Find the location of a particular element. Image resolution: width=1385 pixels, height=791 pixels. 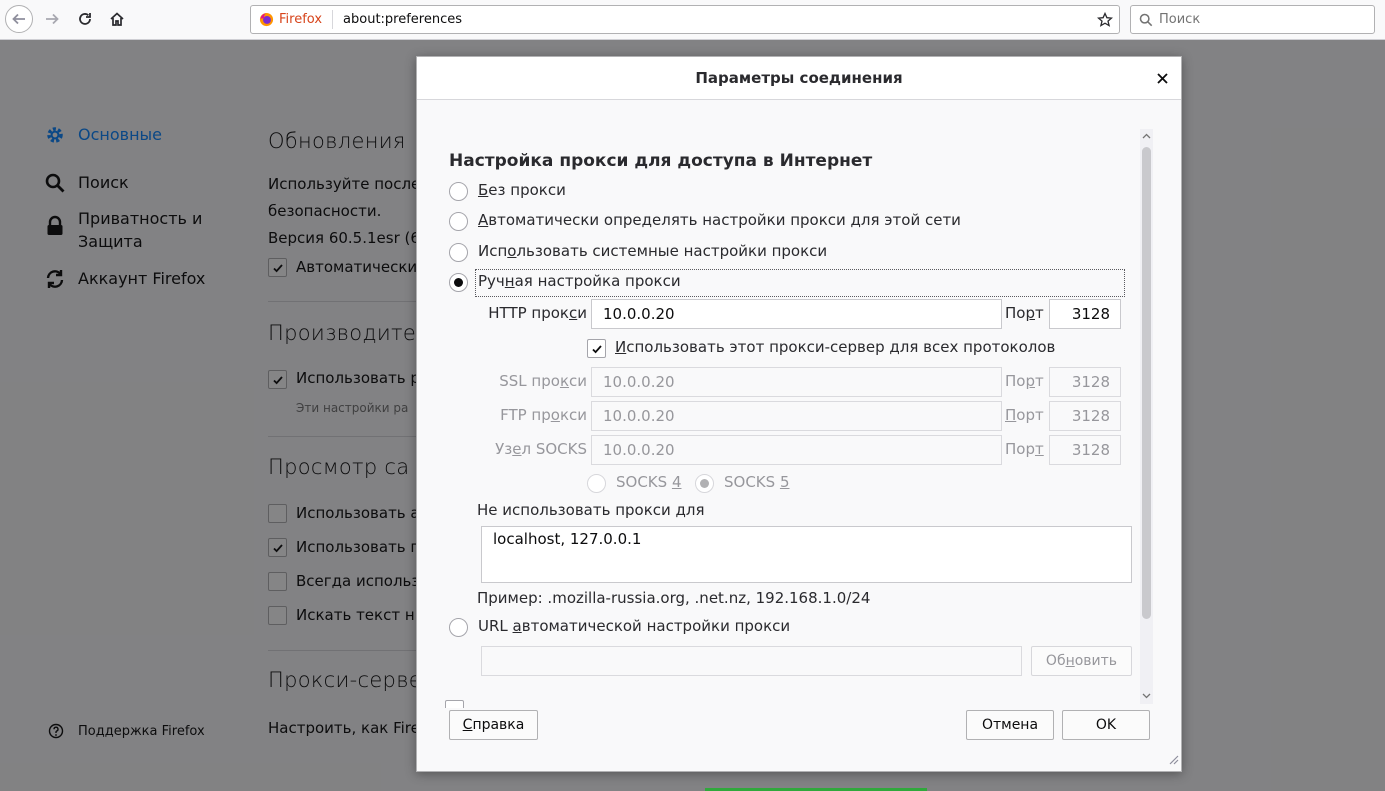

socks5-radio is located at coordinates (704, 483).